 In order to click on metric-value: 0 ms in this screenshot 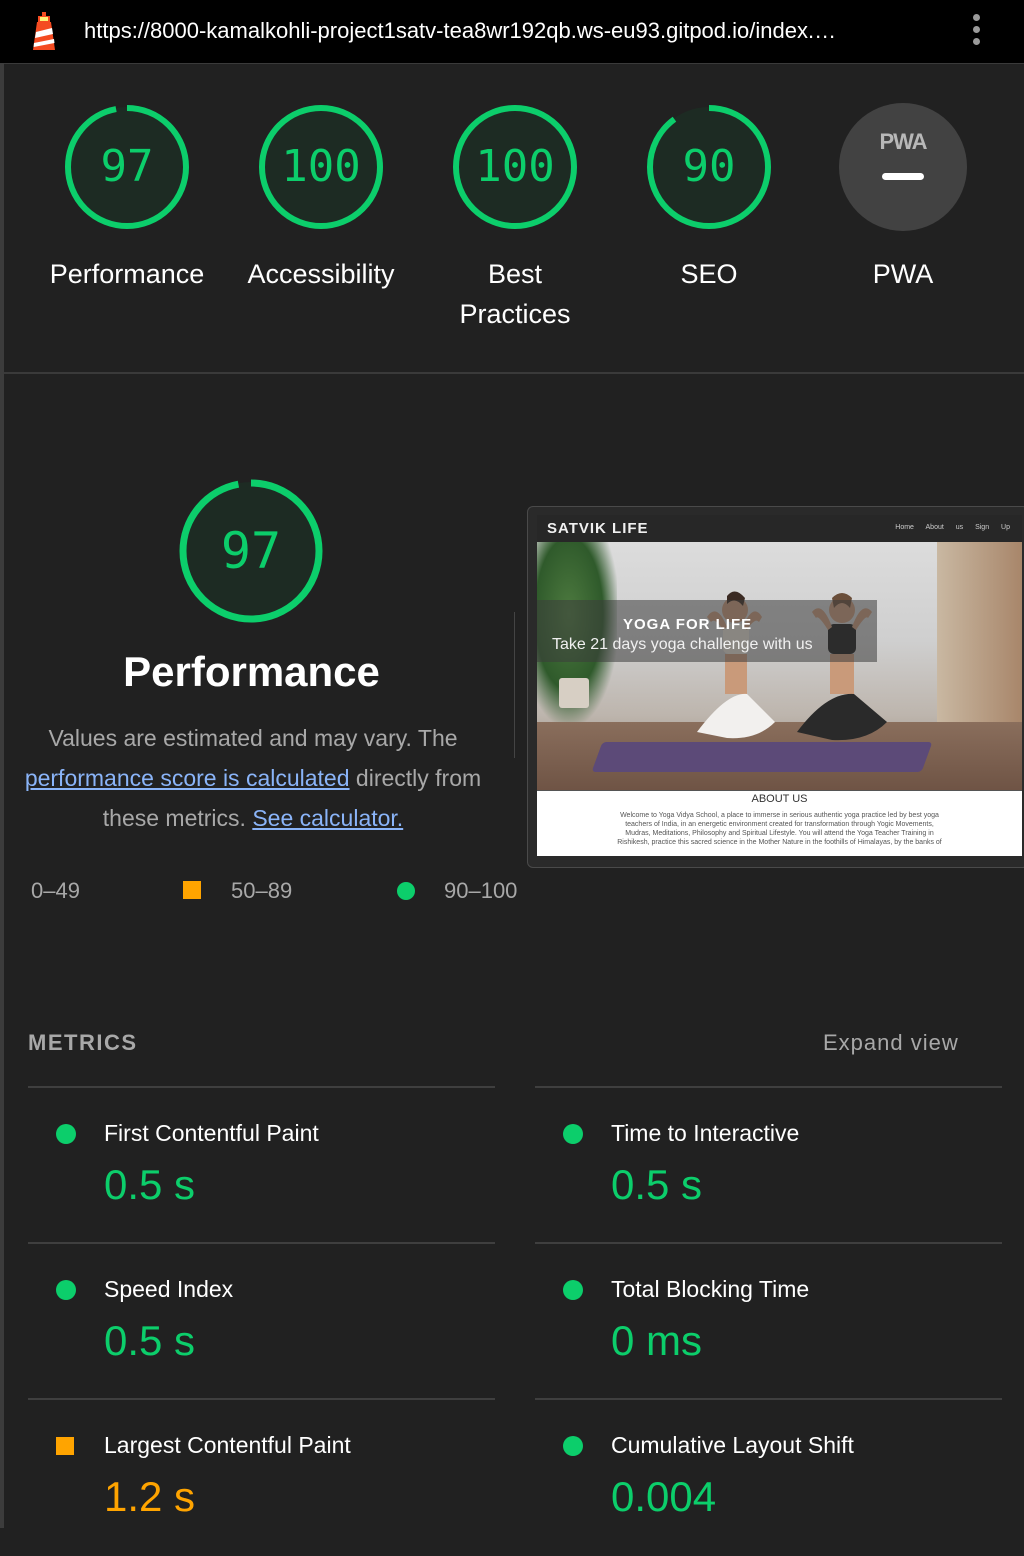, I will do `click(657, 1340)`.